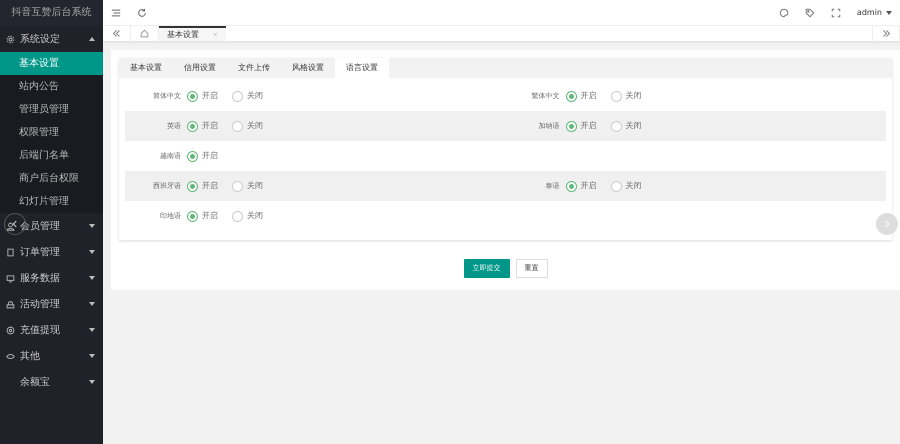 Image resolution: width=900 pixels, height=444 pixels. I want to click on refresh-icon, so click(142, 13).